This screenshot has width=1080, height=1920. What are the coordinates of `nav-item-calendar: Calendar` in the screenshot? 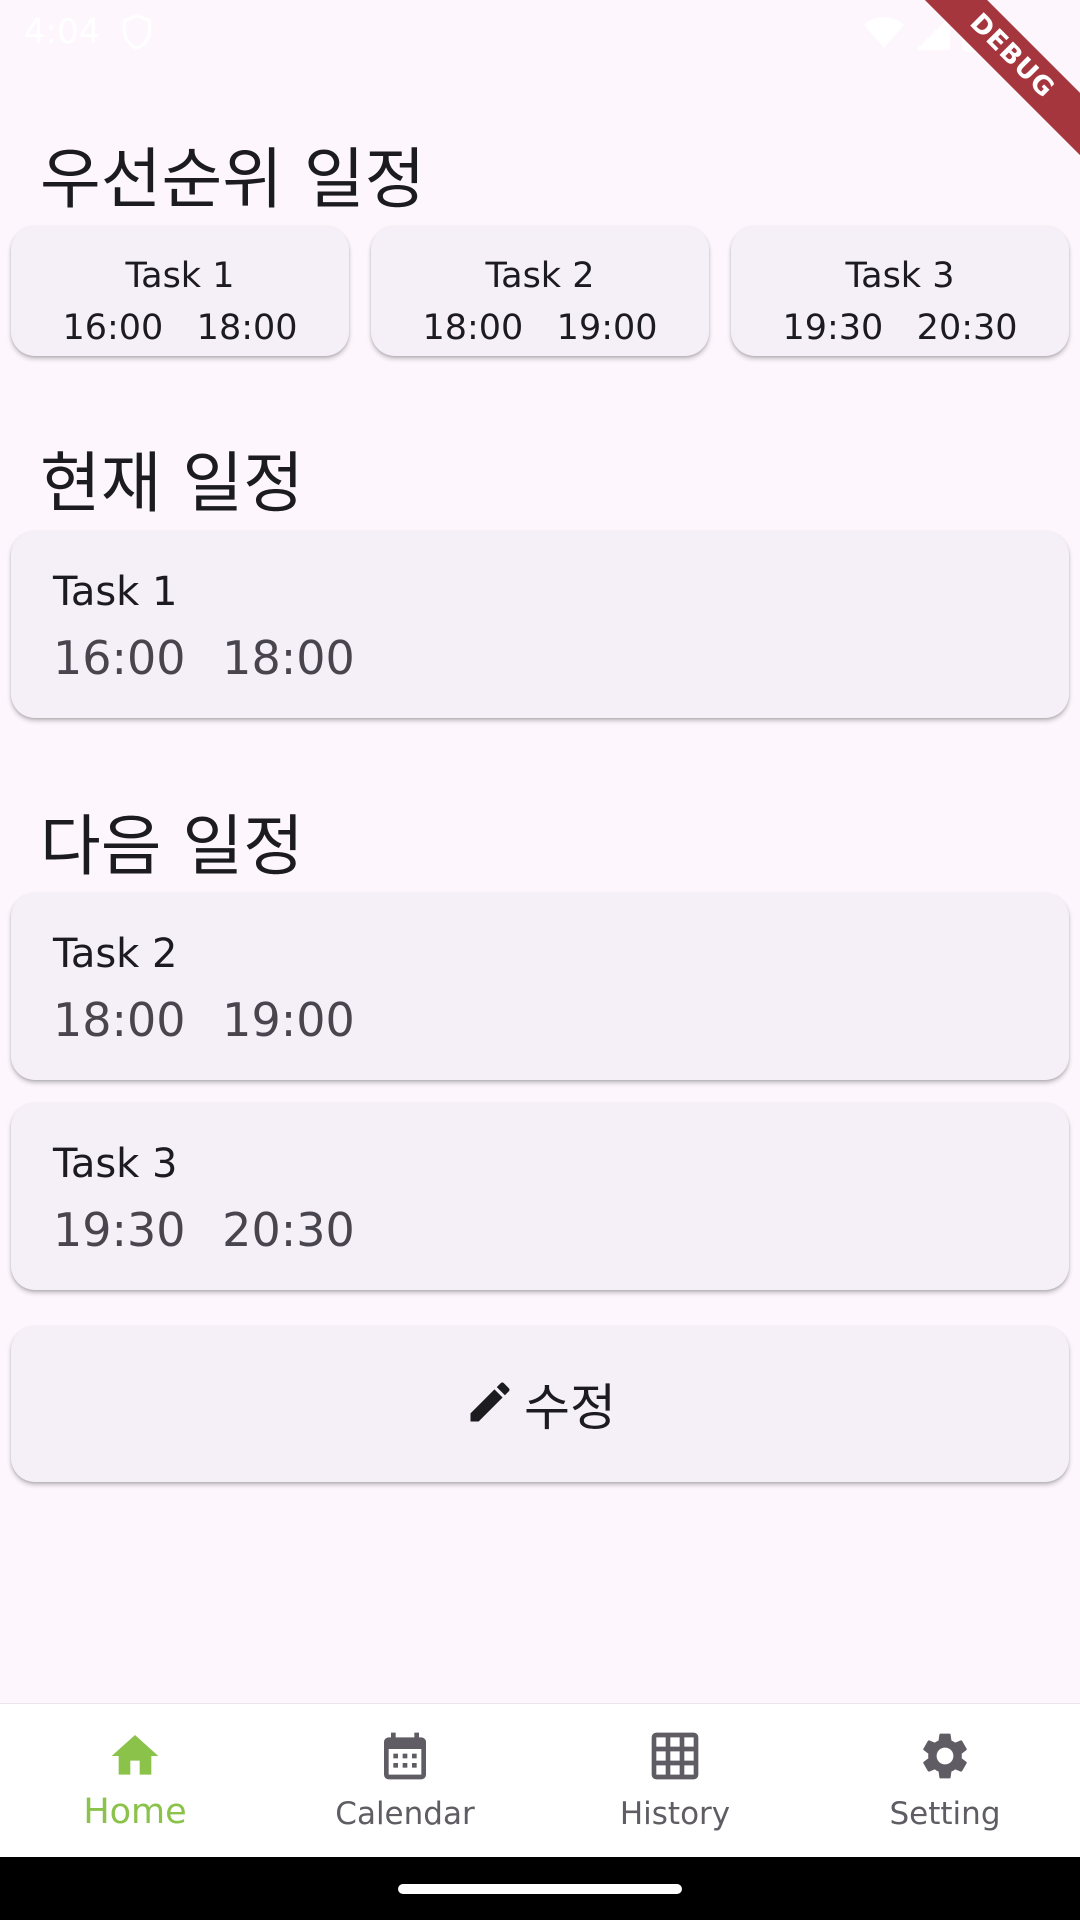 It's located at (405, 1781).